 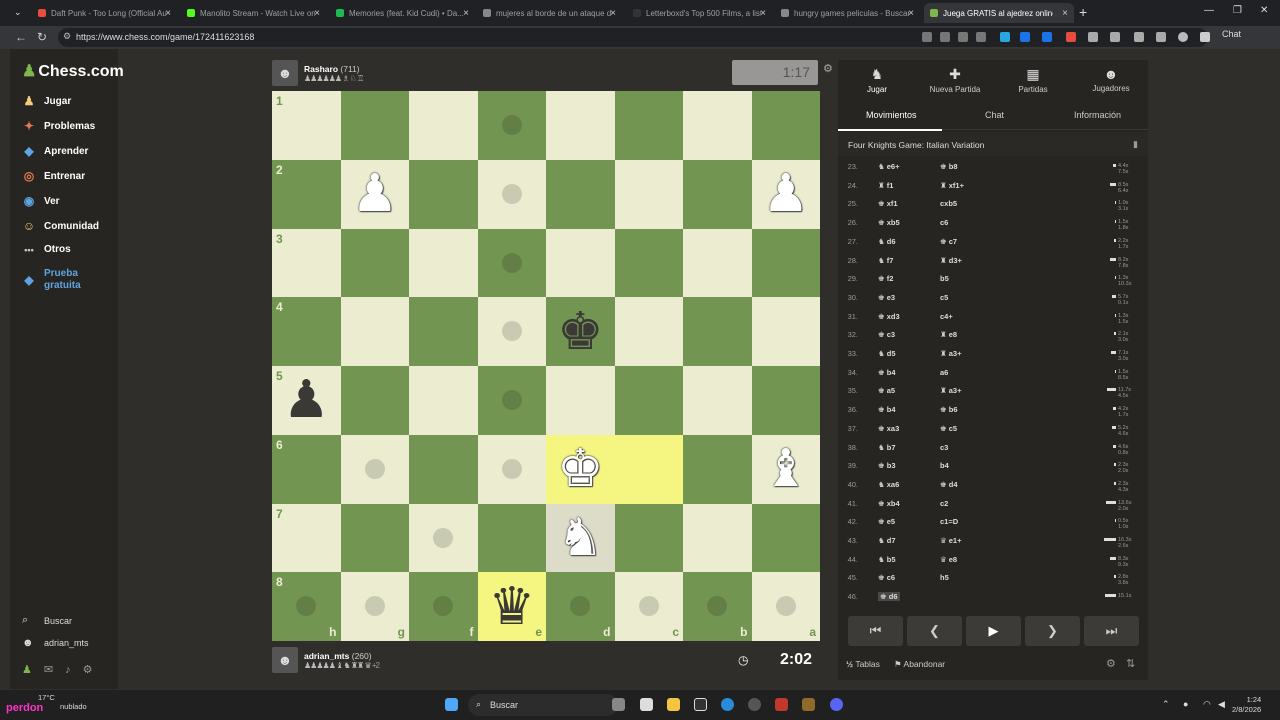 I want to click on board-square: 6, so click(x=306, y=469).